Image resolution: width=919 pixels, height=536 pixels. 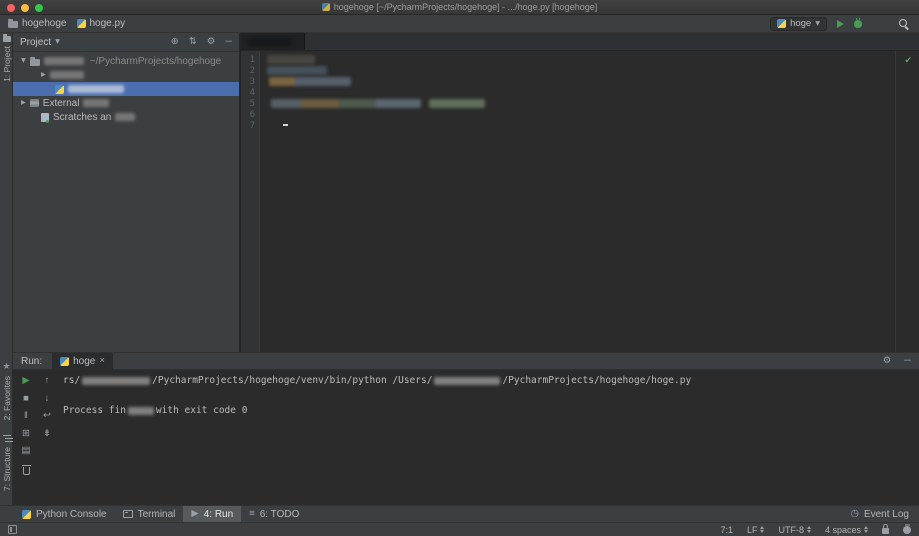 What do you see at coordinates (285, 125) in the screenshot?
I see `text-caret` at bounding box center [285, 125].